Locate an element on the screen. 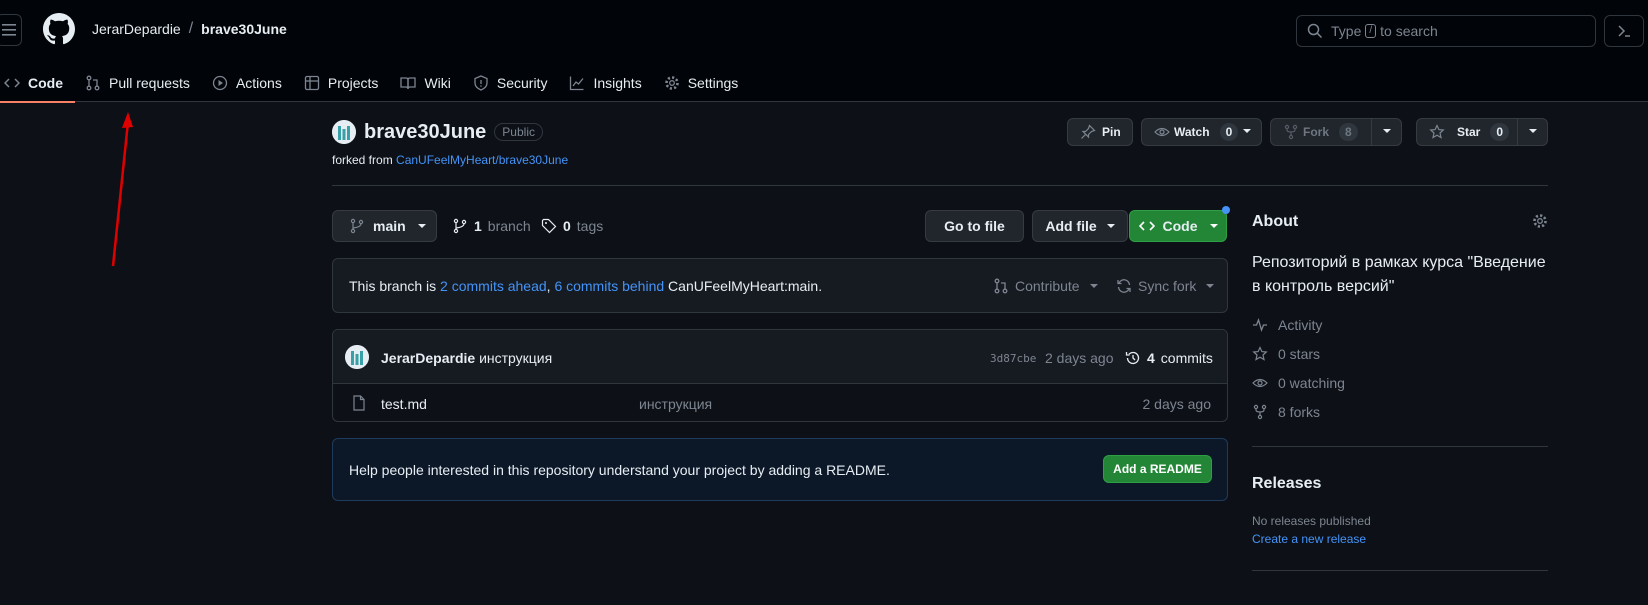 The width and height of the screenshot is (1648, 605). watching-label: 0 watching is located at coordinates (1311, 383).